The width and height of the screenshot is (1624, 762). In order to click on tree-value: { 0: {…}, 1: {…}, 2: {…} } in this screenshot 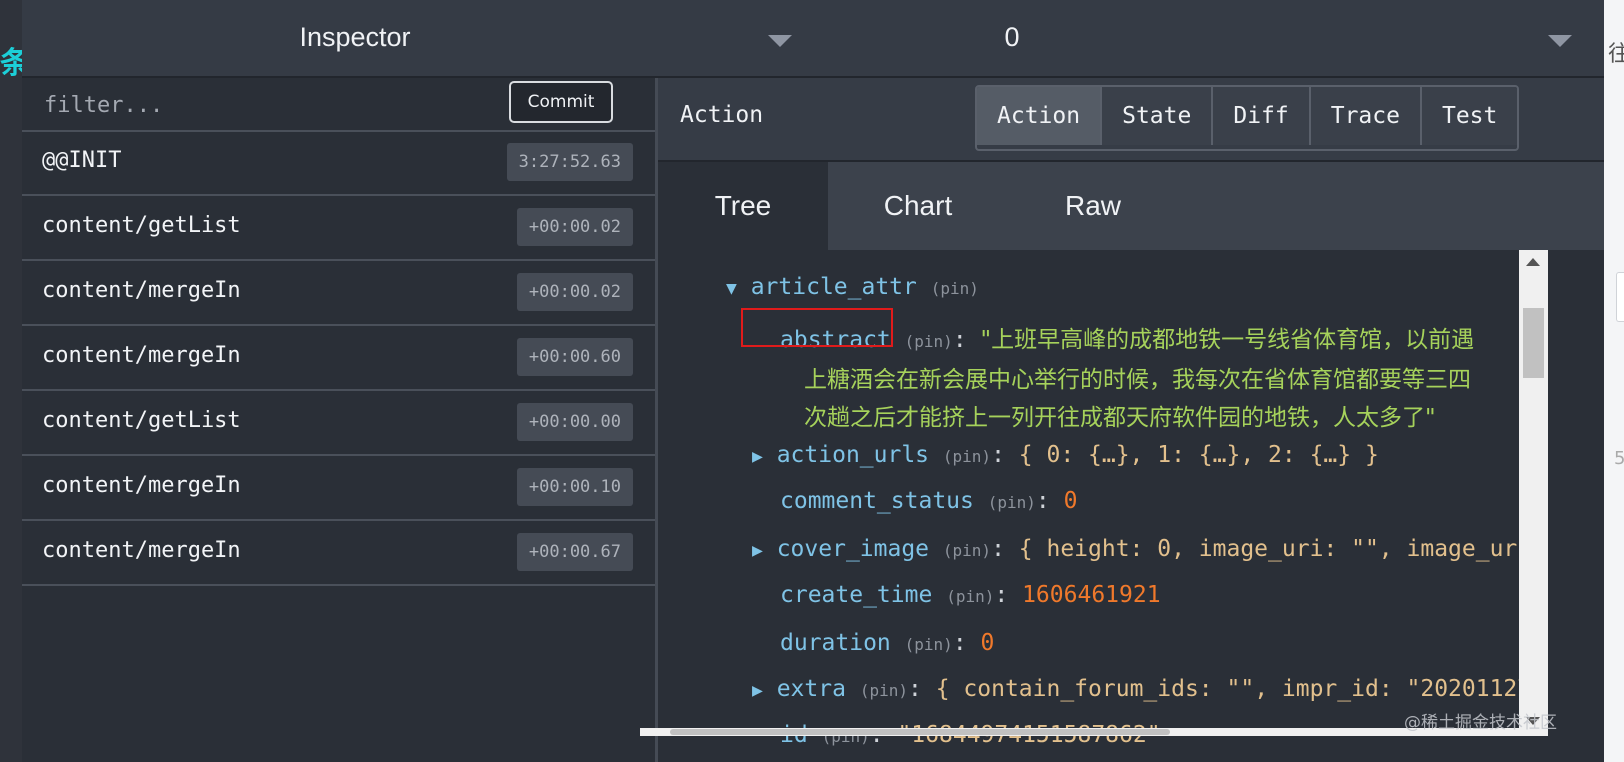, I will do `click(1198, 455)`.